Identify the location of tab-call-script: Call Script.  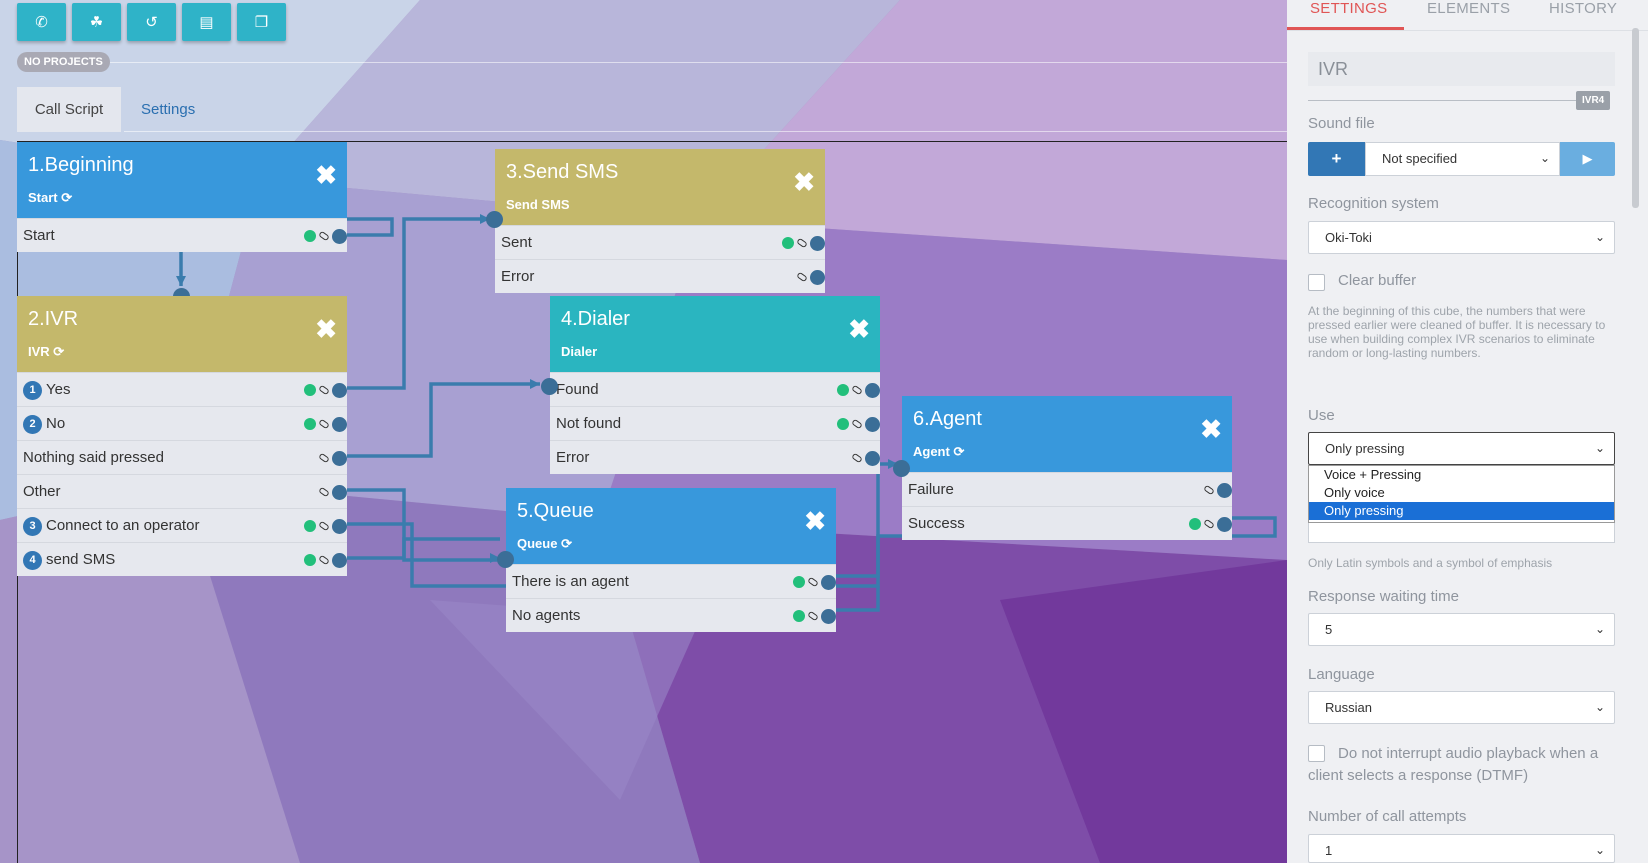
(69, 109).